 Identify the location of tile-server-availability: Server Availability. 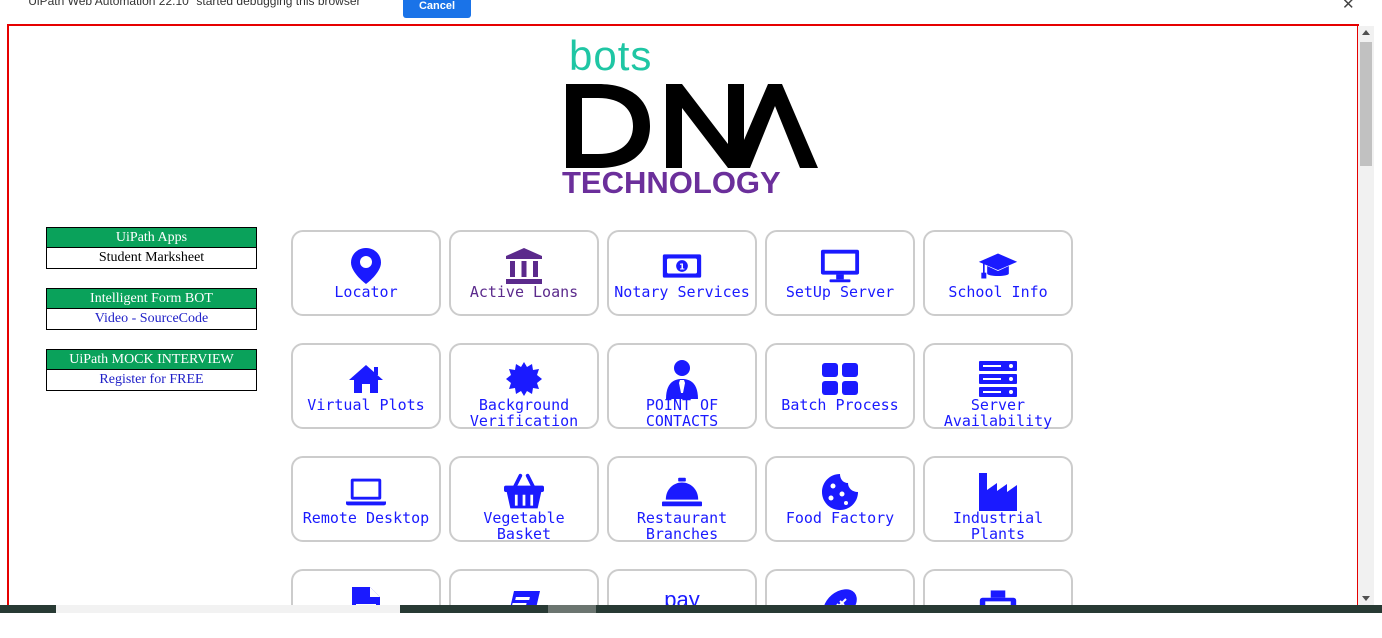
(998, 386).